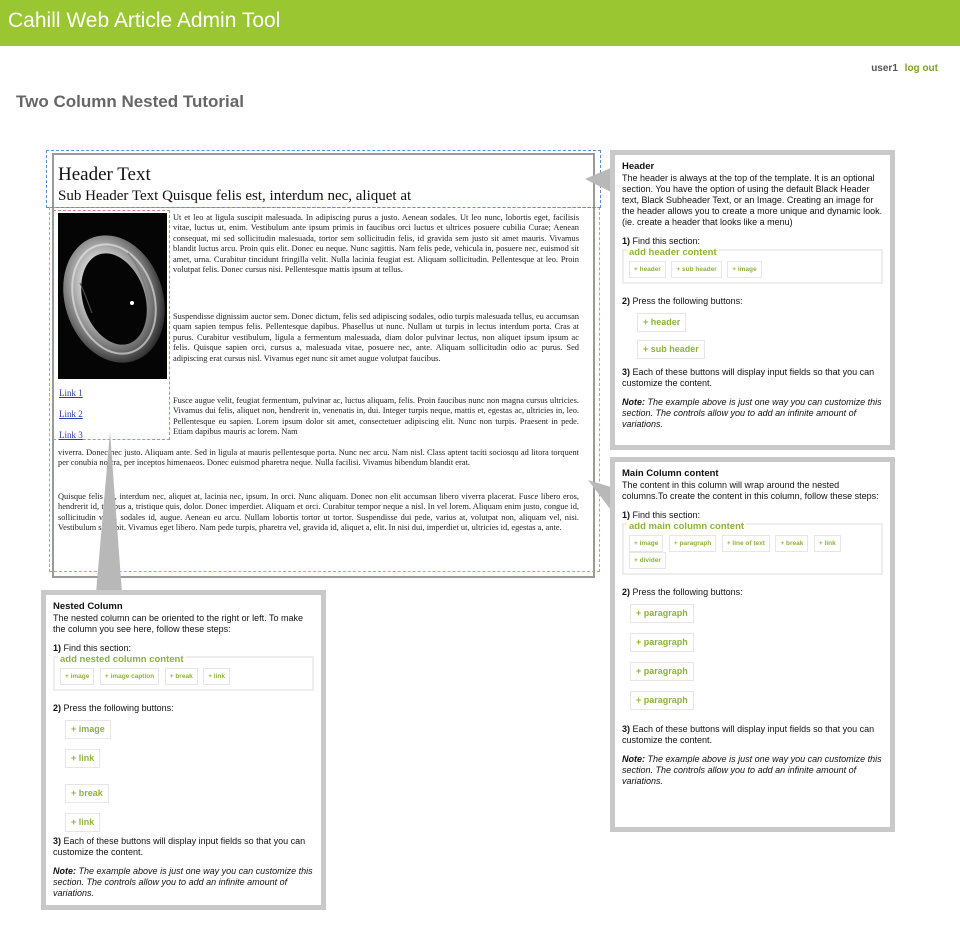  Describe the element at coordinates (71, 393) in the screenshot. I see `nested-link-1: Link 1` at that location.